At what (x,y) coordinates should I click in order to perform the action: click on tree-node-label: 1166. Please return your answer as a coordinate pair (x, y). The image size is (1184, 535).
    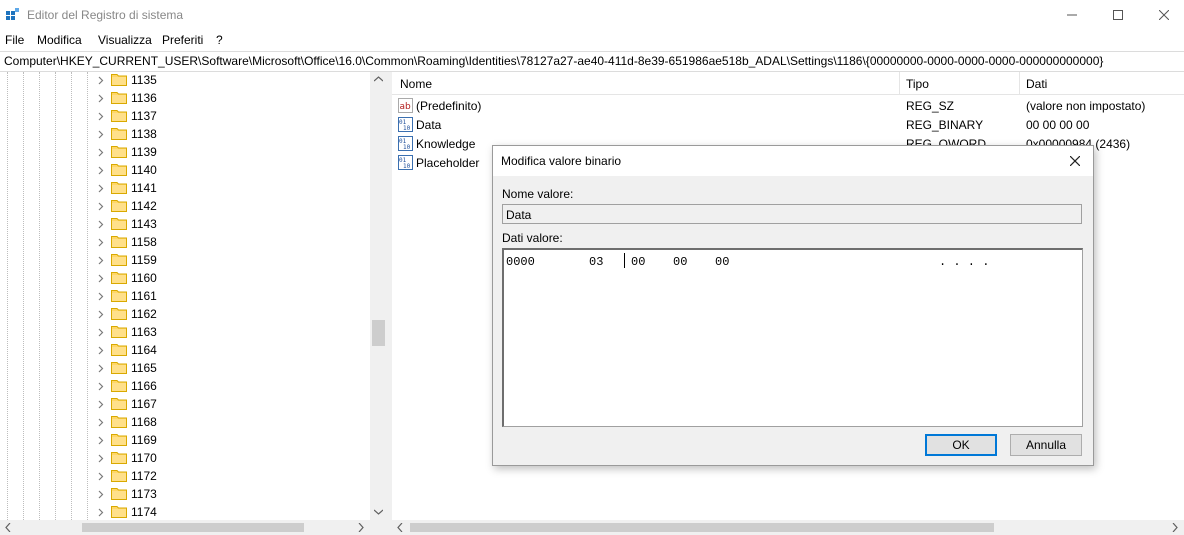
    Looking at the image, I should click on (144, 386).